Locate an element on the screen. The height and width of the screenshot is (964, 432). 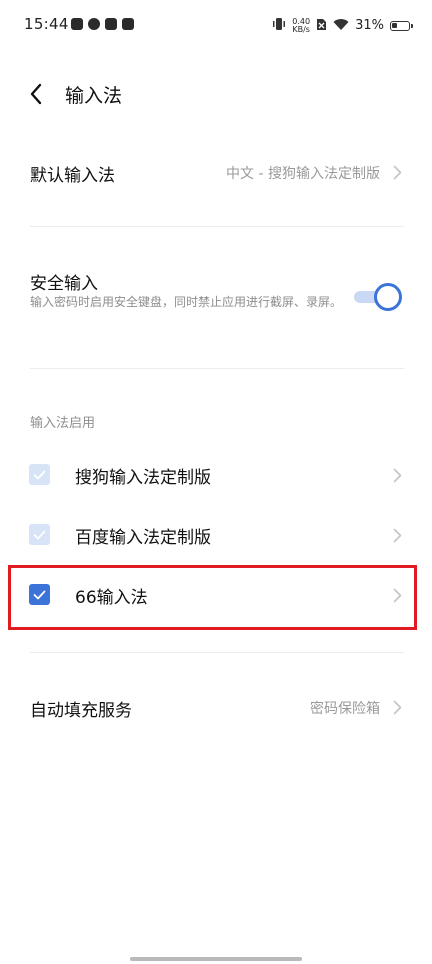
network-speed: 0.40 KB/s is located at coordinates (301, 25).